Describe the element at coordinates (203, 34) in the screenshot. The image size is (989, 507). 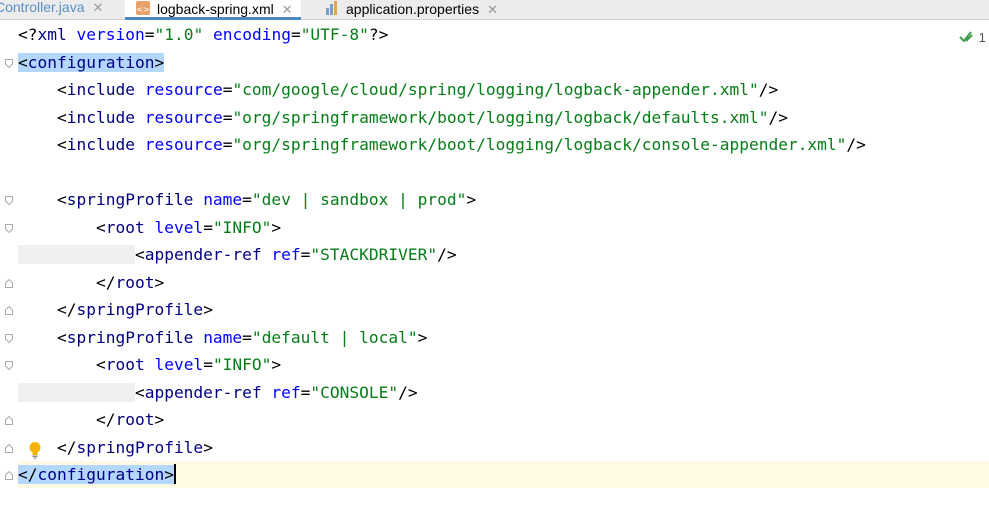
I see `code-line: <?xml version="1.0" encoding="UTF-8"?>` at that location.